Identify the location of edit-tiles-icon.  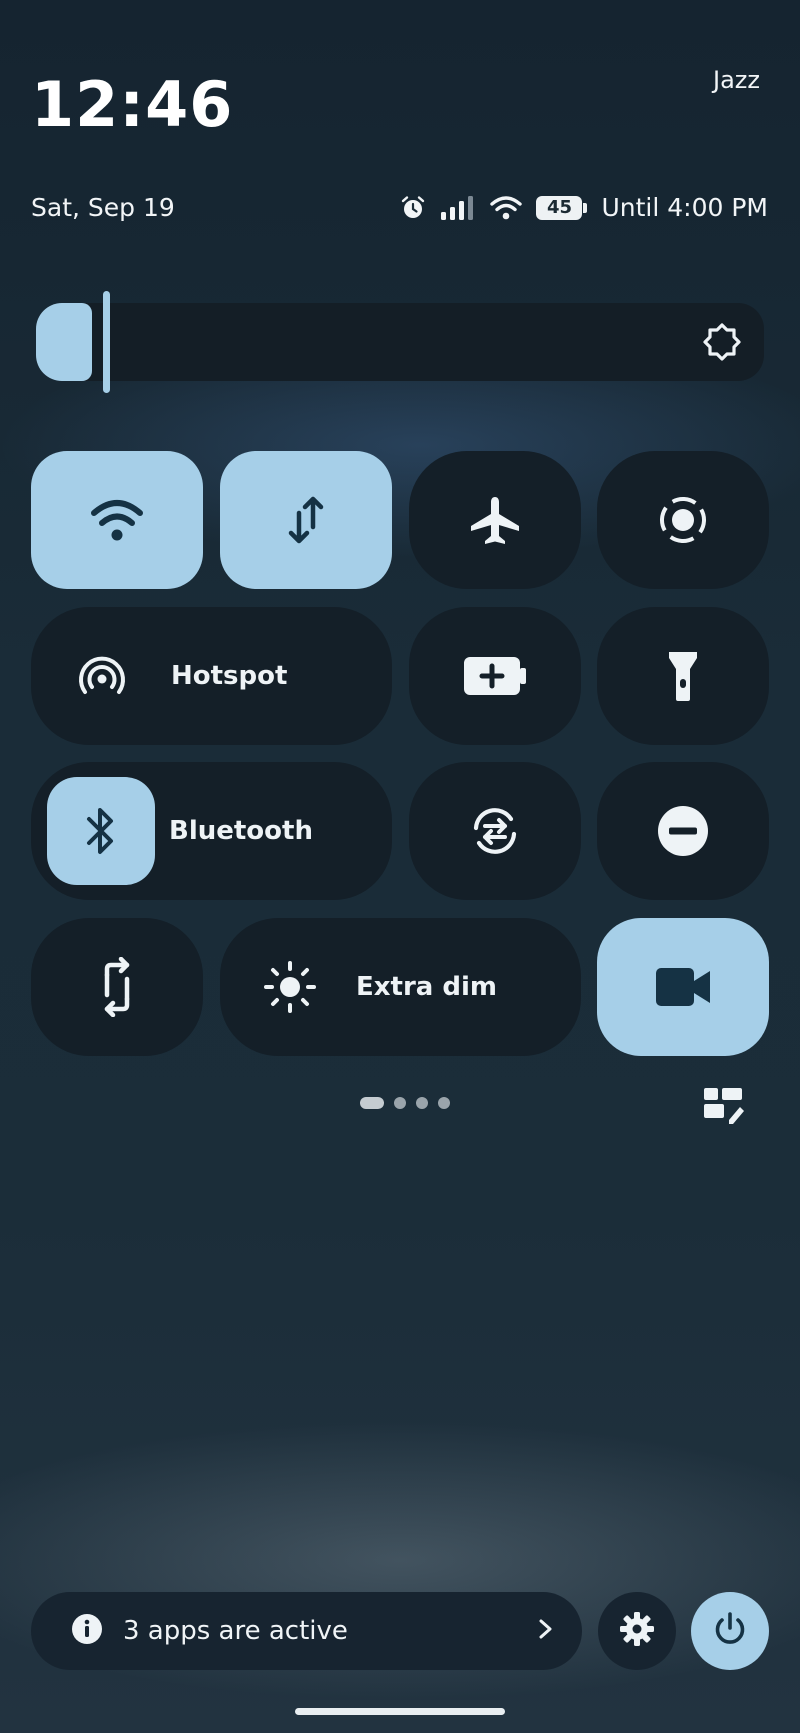
(724, 1108).